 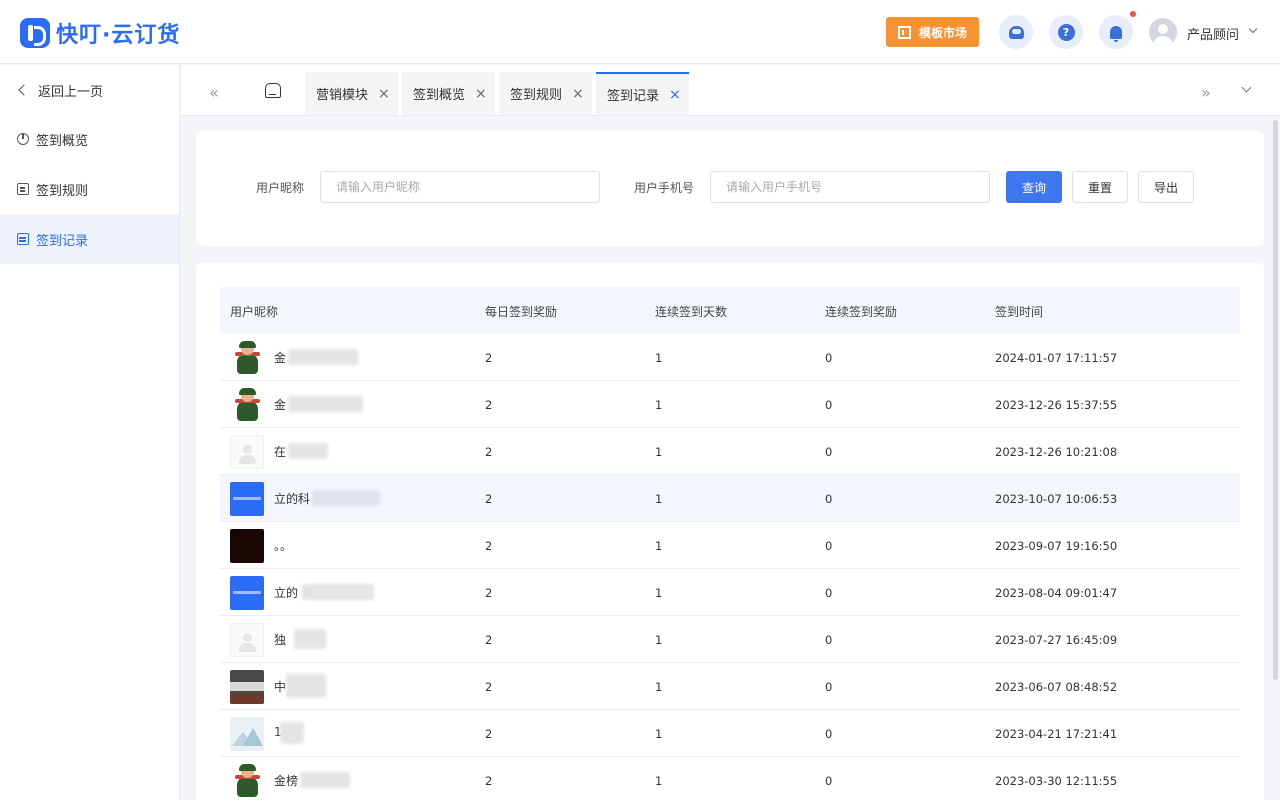 I want to click on customer-service-icon, so click(x=1016, y=32).